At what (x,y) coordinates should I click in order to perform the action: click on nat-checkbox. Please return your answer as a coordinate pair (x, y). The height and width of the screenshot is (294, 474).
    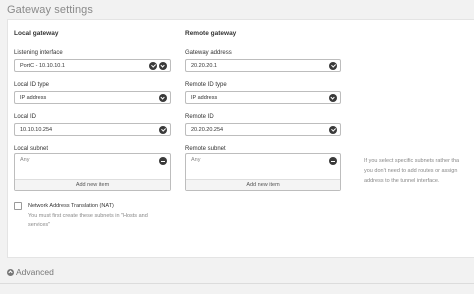
    Looking at the image, I should click on (18, 206).